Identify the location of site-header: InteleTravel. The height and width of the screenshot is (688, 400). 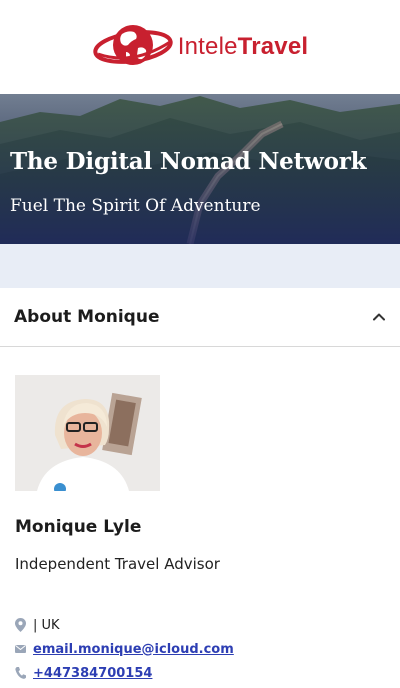
(200, 47).